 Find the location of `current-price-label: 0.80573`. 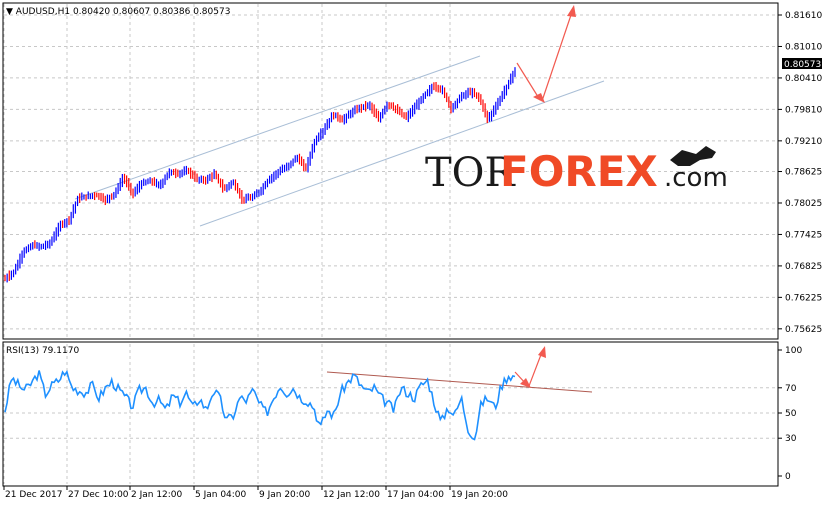

current-price-label: 0.80573 is located at coordinates (802, 65).